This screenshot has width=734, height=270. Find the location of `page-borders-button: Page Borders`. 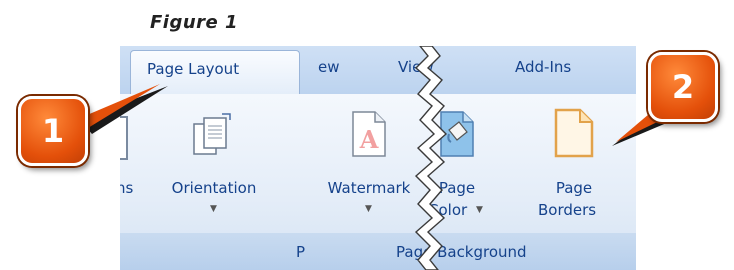

page-borders-button: Page Borders is located at coordinates (580, 168).